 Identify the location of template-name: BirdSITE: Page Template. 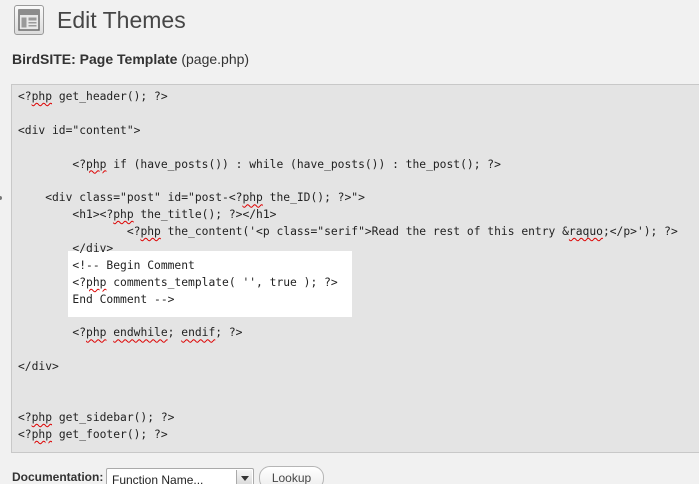
(95, 59).